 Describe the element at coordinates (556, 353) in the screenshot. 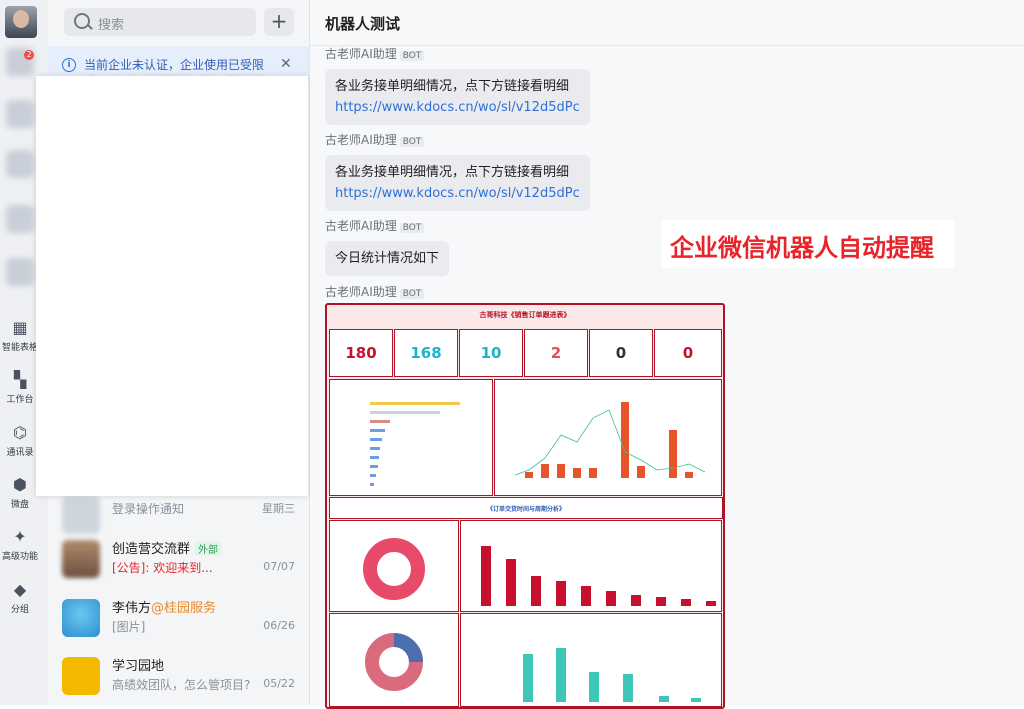

I see `stat-card: 2` at that location.